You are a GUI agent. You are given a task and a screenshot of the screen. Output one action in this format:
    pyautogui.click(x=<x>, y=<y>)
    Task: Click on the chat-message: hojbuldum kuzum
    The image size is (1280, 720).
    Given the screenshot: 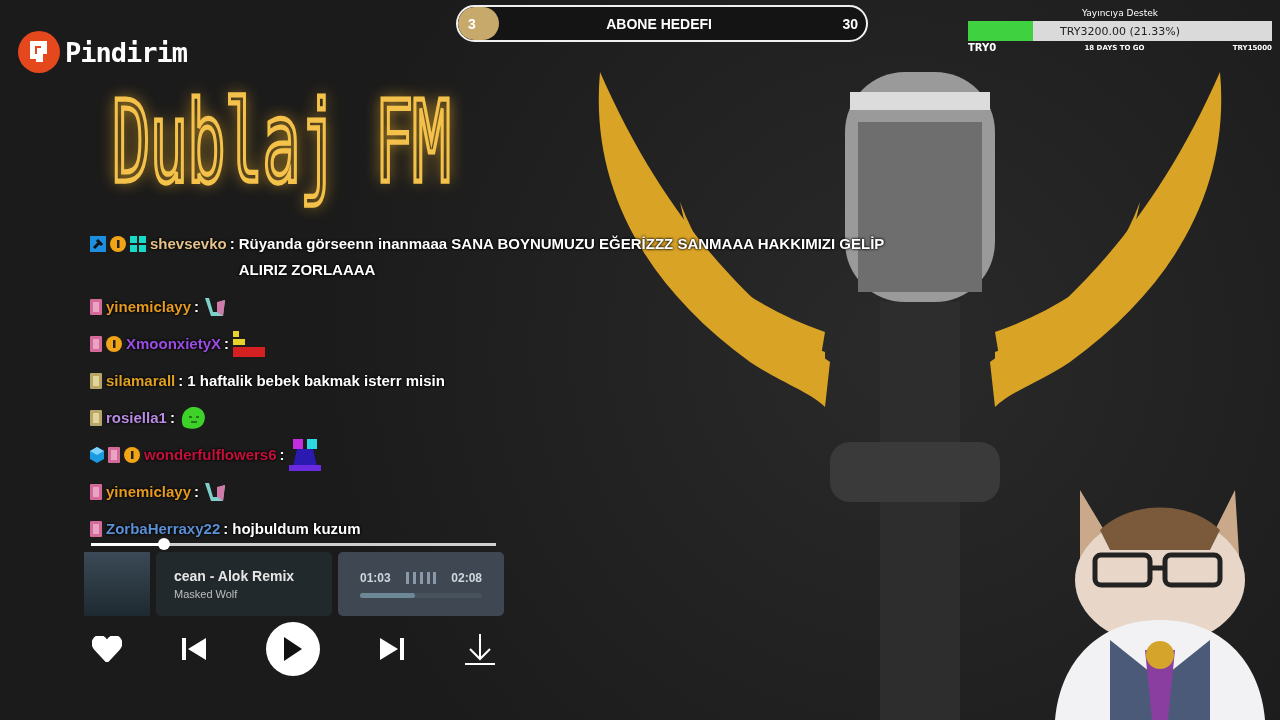 What is the action you would take?
    pyautogui.click(x=297, y=529)
    